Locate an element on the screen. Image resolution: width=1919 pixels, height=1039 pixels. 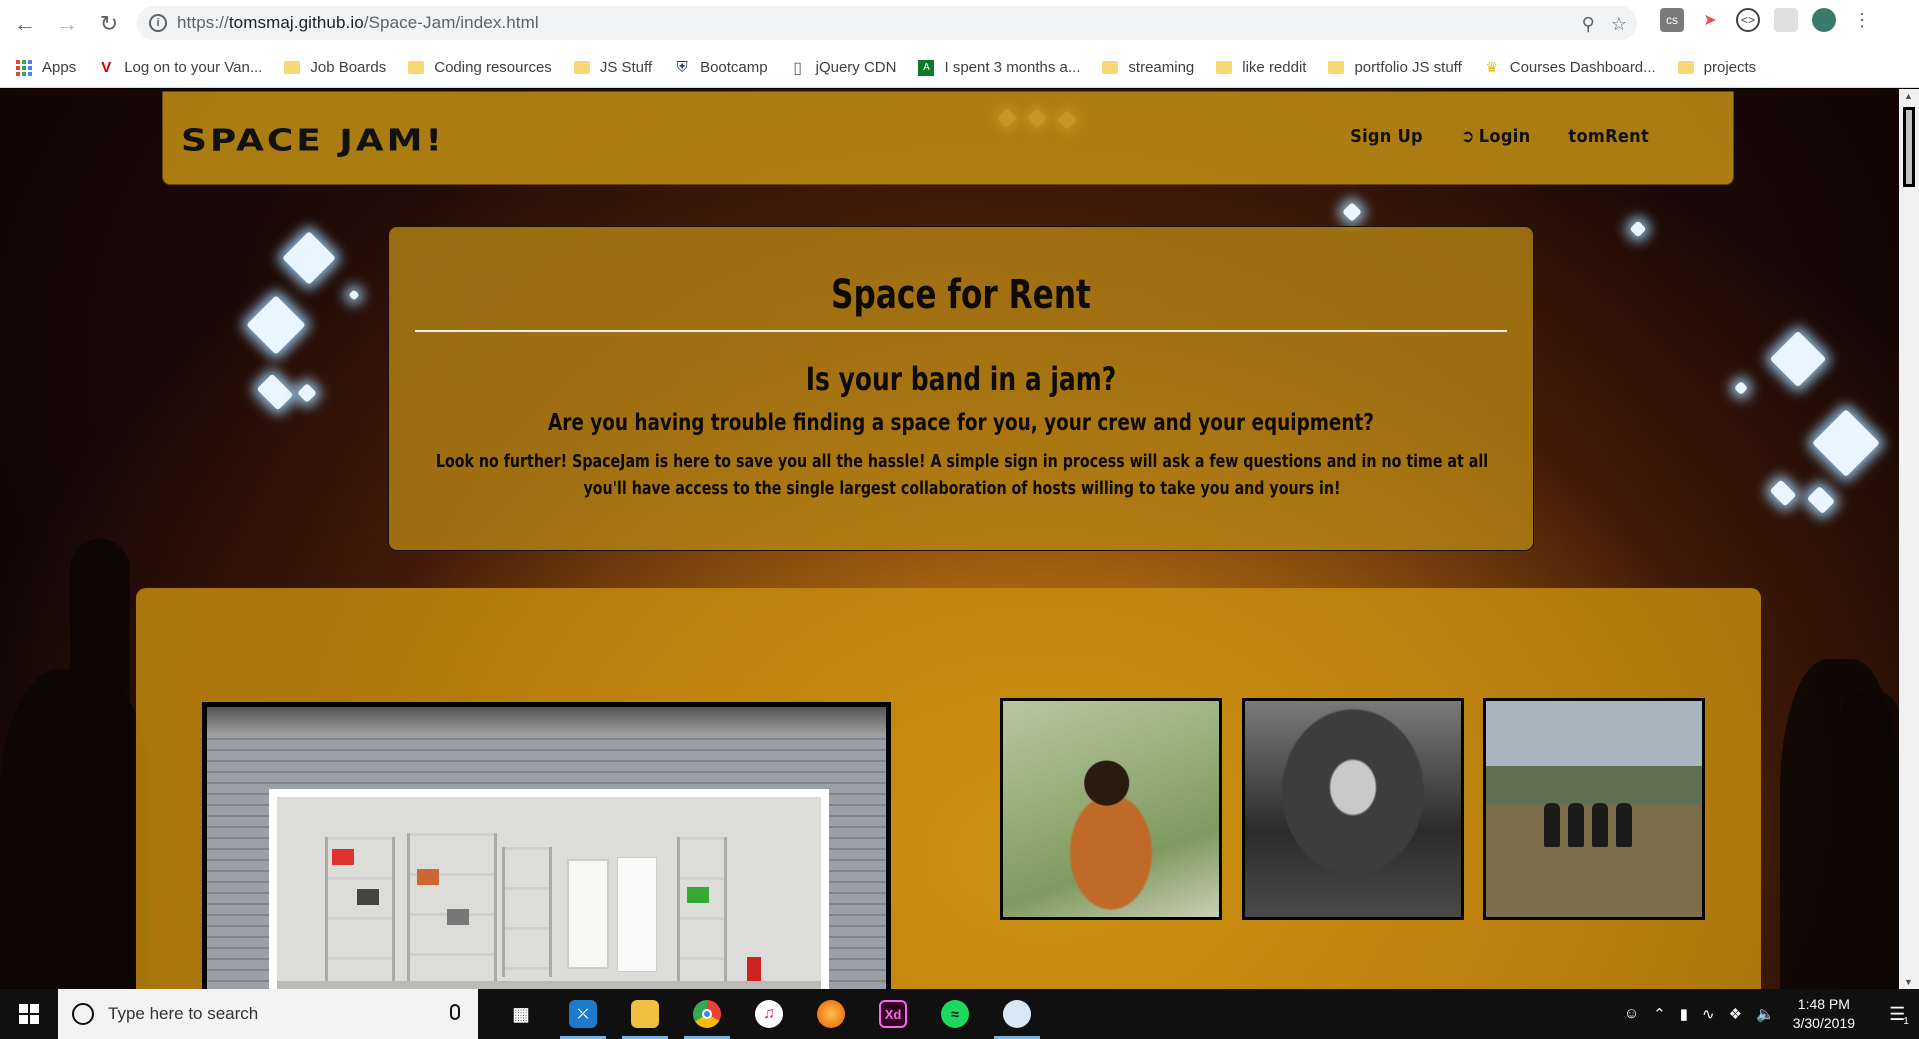
search-placeholder: Type here to search is located at coordinates (183, 1013).